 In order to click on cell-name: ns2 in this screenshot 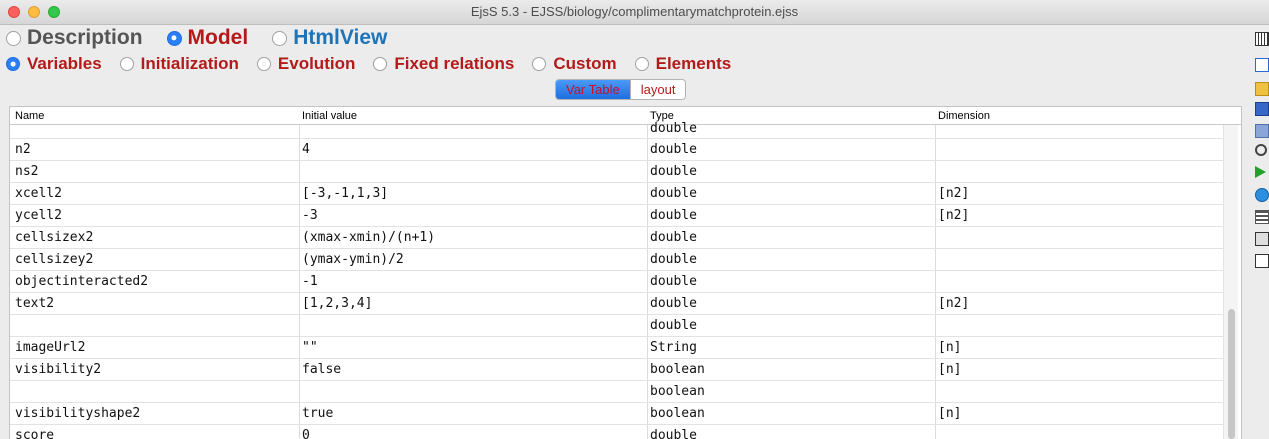, I will do `click(26, 171)`.